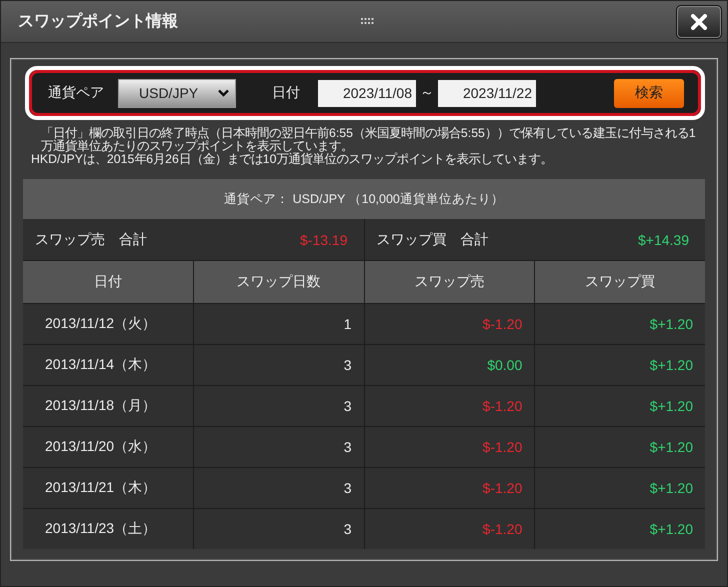 Image resolution: width=728 pixels, height=587 pixels. Describe the element at coordinates (368, 140) in the screenshot. I see `note-text: 「日付」欄の取引日の終了時点（日本時間の翌日午前6:55（米国夏時間の場合5:55））で保有している建玉に付与される1万通貨単位あたりのスワップポイントを表示しています。` at that location.